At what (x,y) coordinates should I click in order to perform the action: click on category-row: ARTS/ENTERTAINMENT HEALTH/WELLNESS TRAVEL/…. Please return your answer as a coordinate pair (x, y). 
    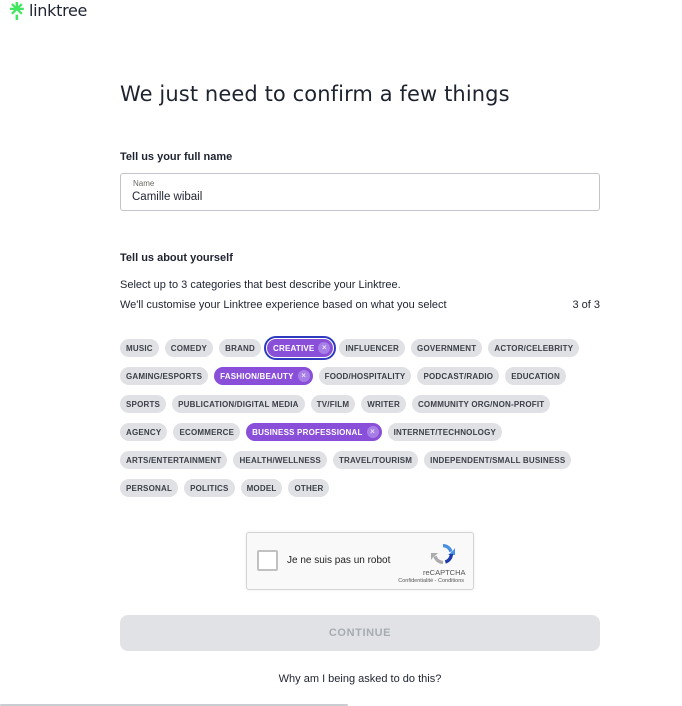
    Looking at the image, I should click on (360, 460).